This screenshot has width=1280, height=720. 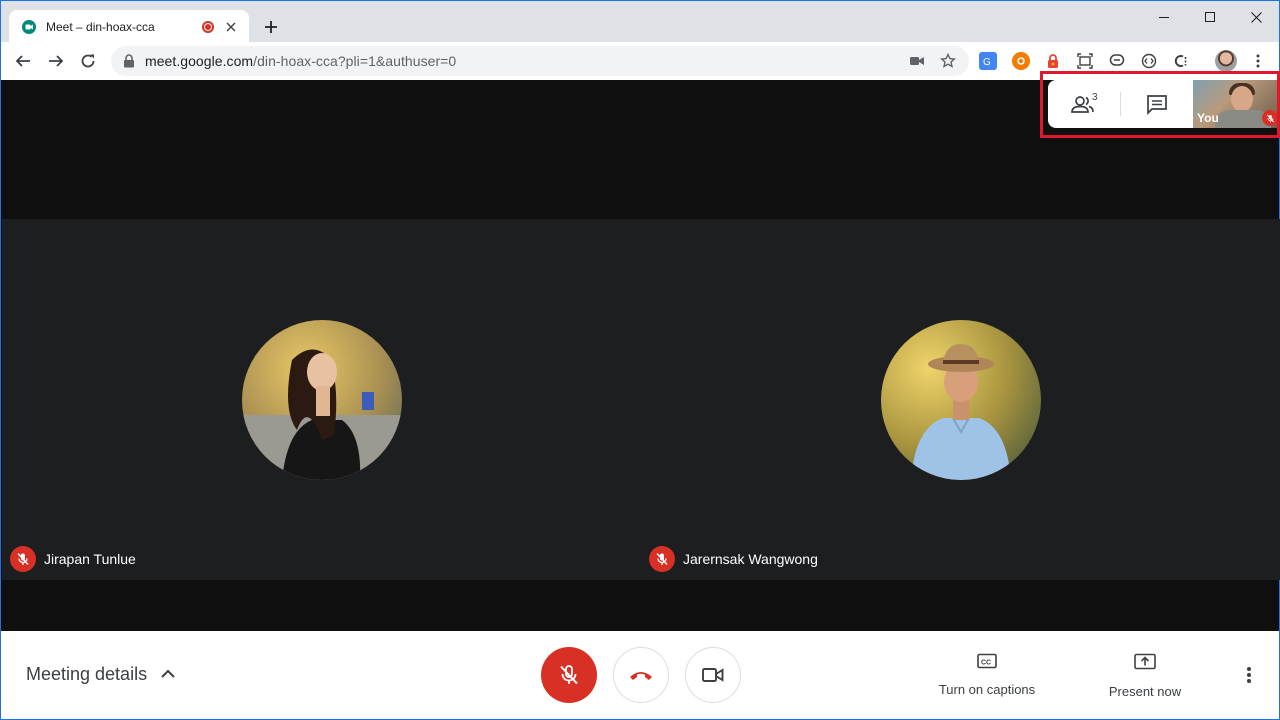 What do you see at coordinates (713, 675) in the screenshot?
I see `camera-toggle-button` at bounding box center [713, 675].